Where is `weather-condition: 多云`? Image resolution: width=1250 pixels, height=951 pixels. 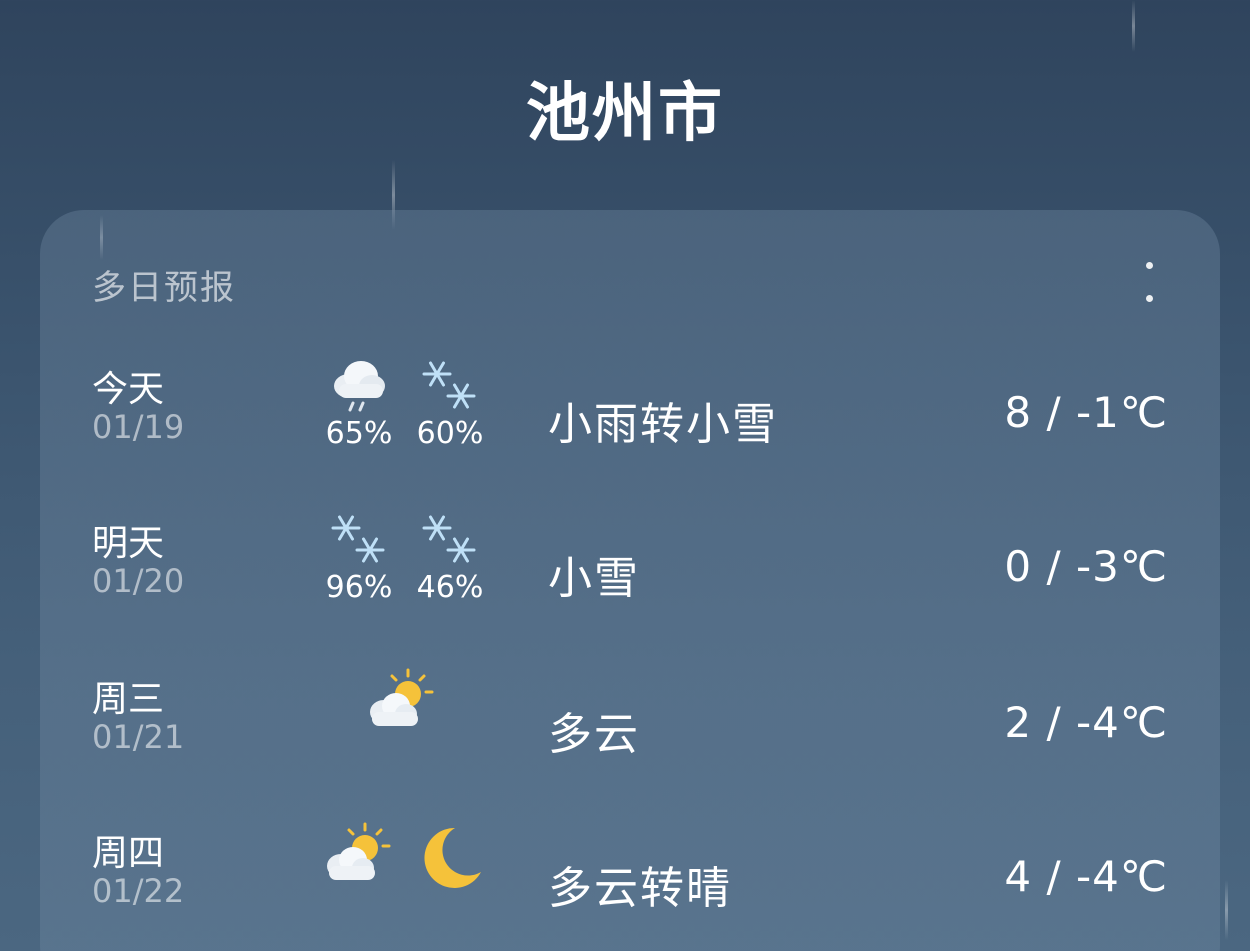
weather-condition: 多云 is located at coordinates (594, 734).